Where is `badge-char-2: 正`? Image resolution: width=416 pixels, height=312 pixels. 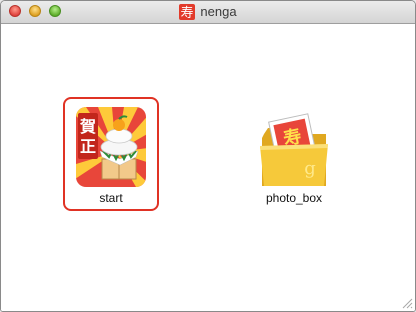 badge-char-2: 正 is located at coordinates (88, 146).